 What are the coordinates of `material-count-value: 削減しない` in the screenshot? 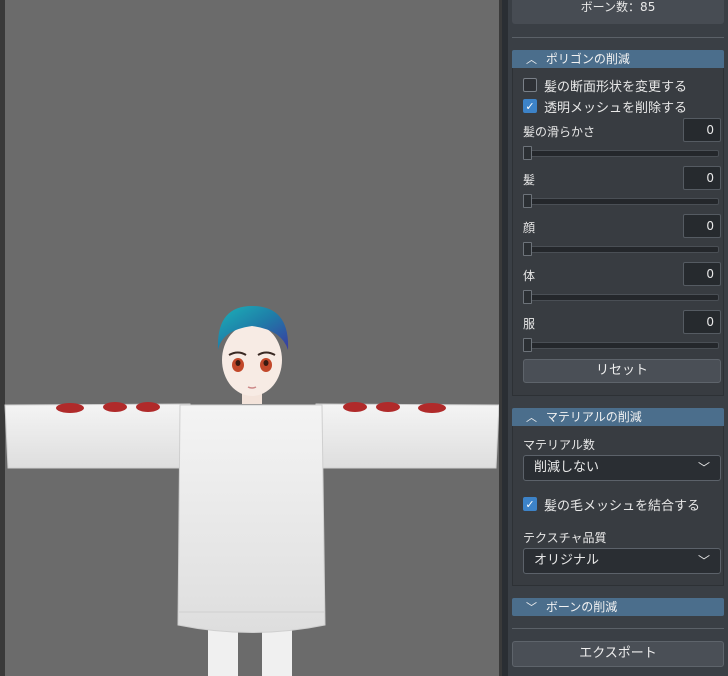 It's located at (567, 467).